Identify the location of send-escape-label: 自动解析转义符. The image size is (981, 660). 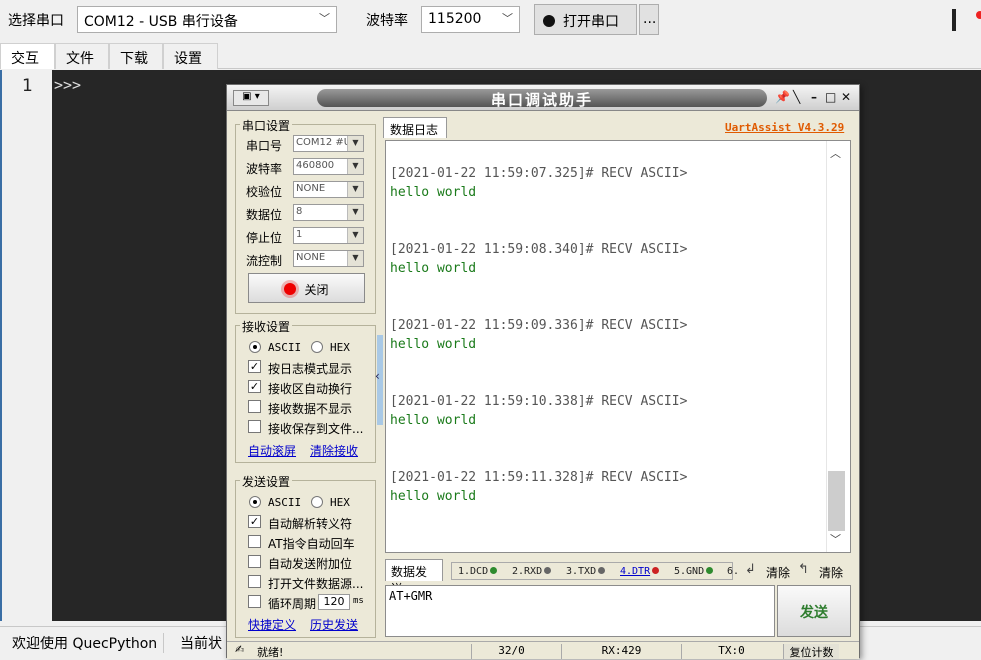
(310, 524).